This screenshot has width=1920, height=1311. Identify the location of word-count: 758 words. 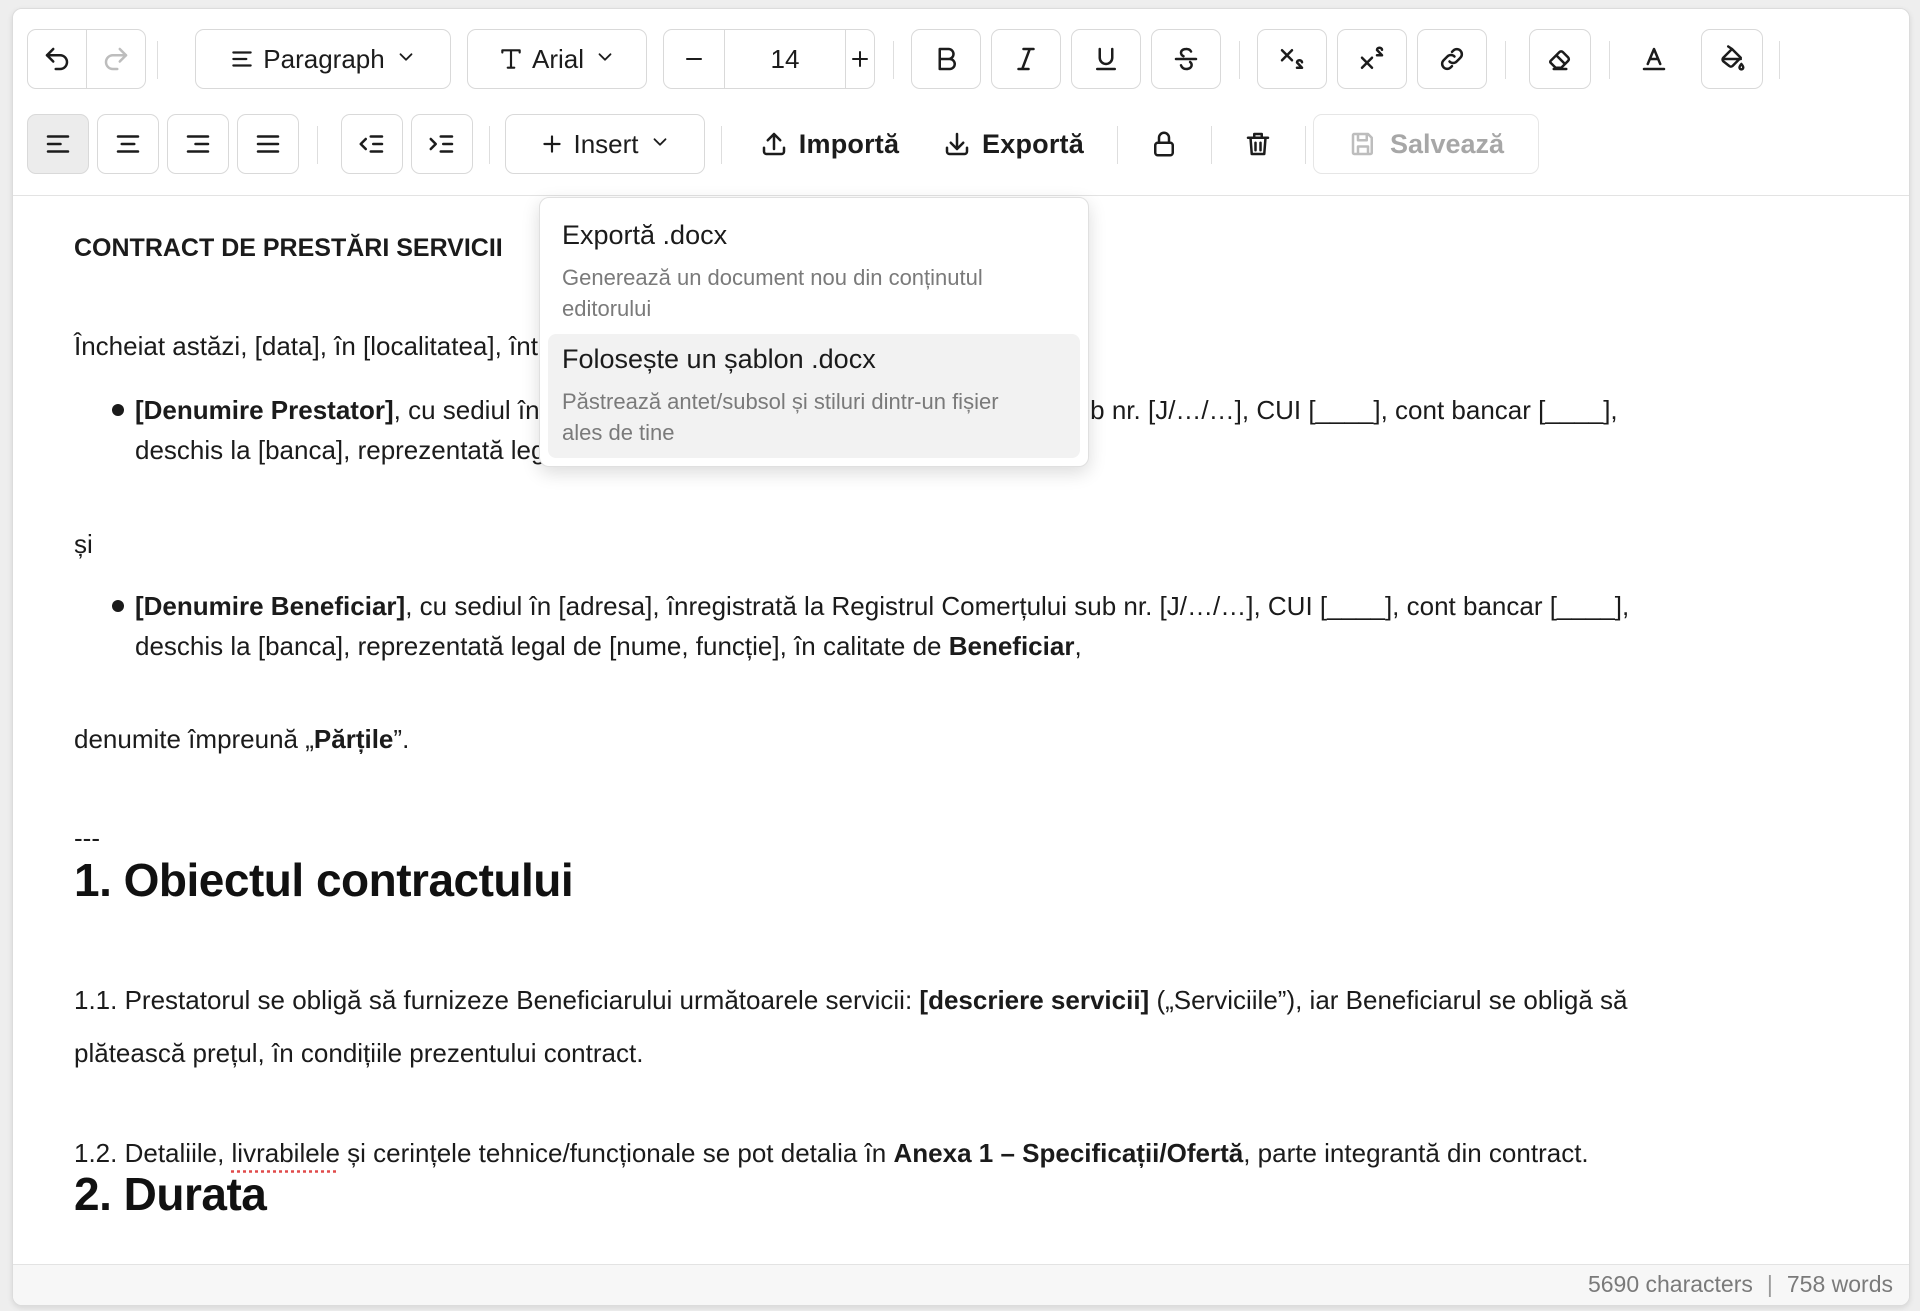
(1839, 1284).